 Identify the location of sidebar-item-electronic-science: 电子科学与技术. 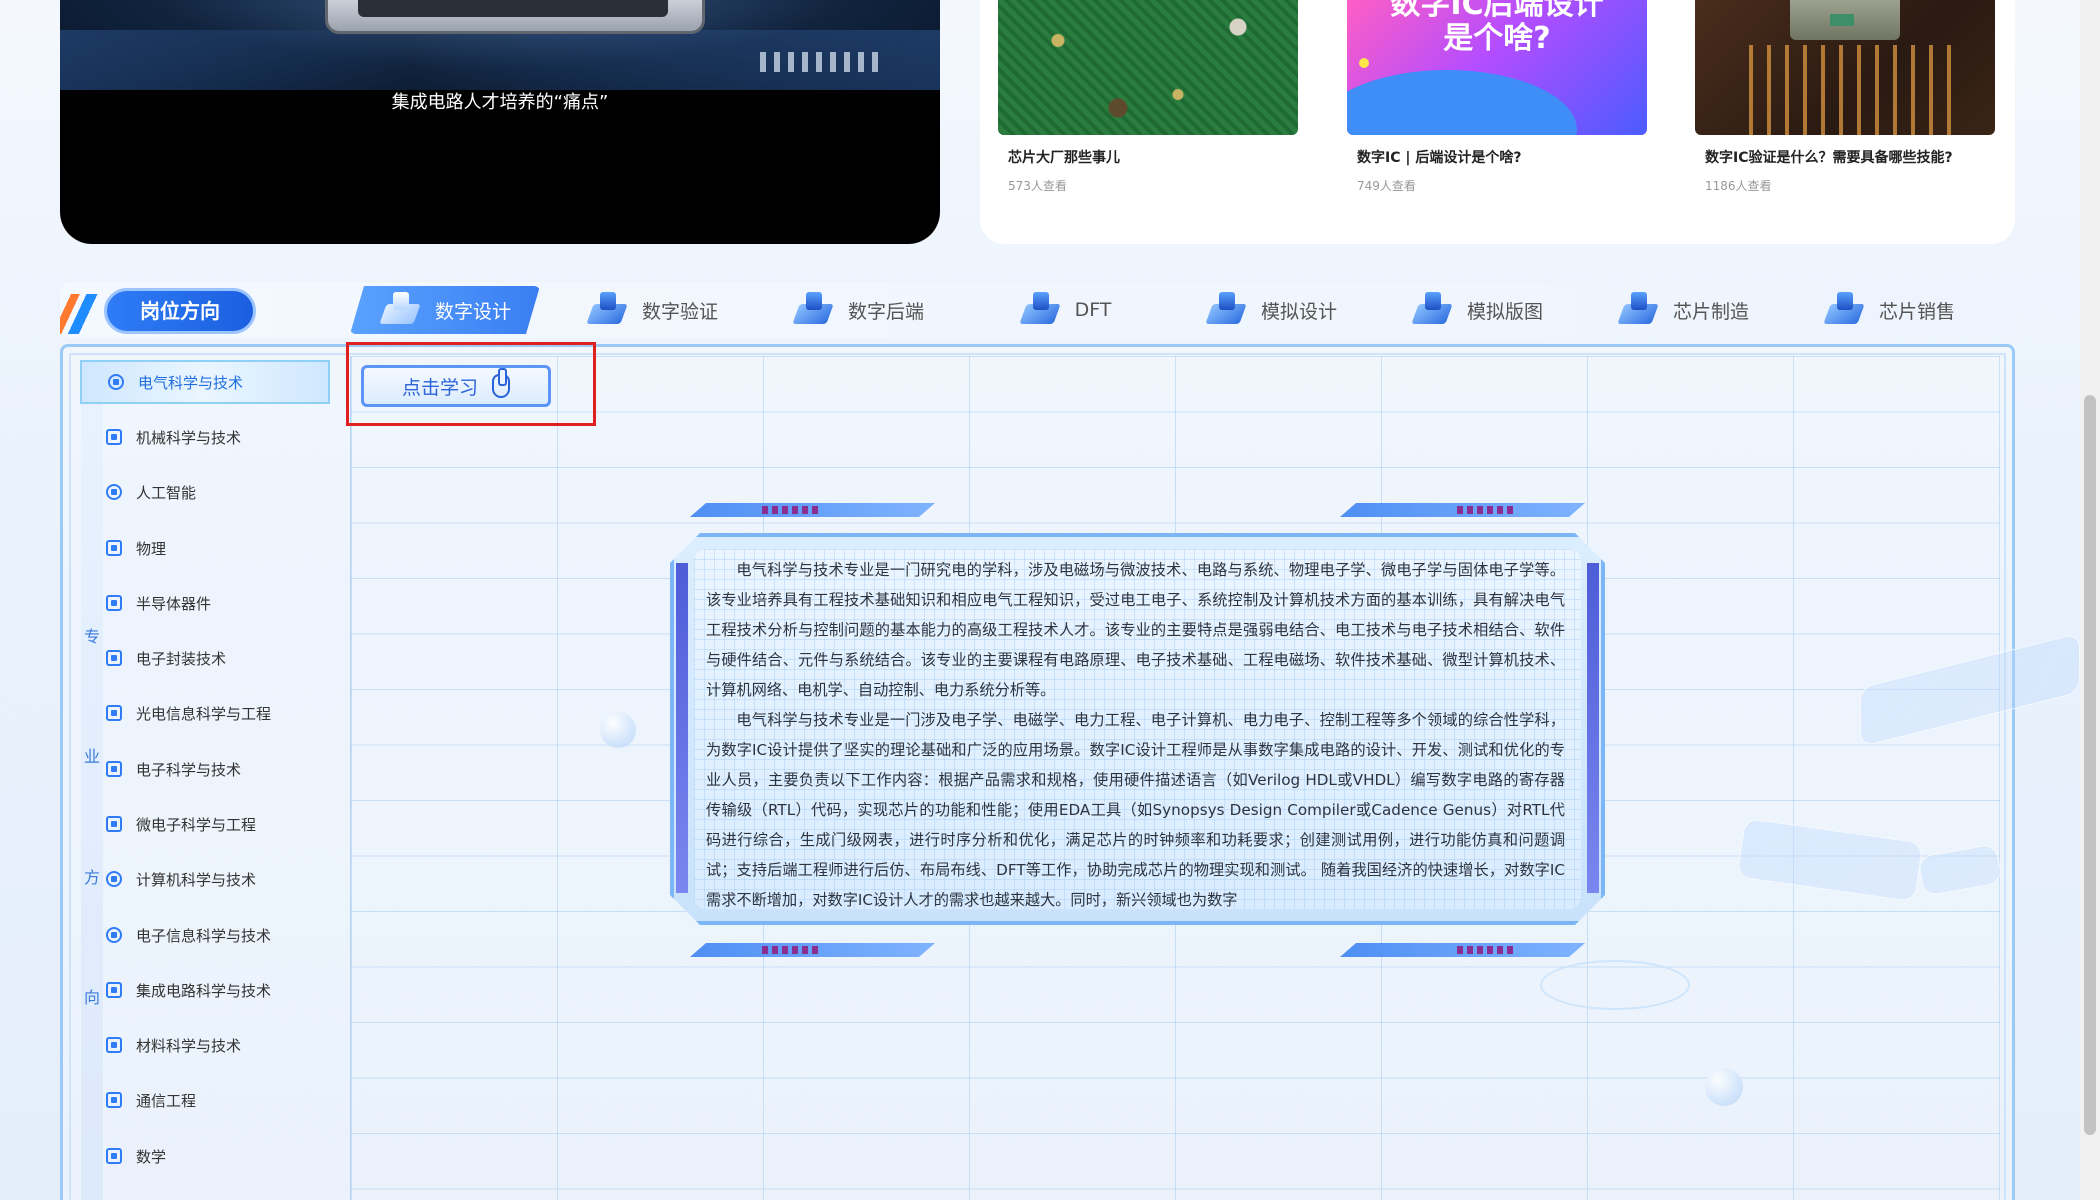
(205, 769).